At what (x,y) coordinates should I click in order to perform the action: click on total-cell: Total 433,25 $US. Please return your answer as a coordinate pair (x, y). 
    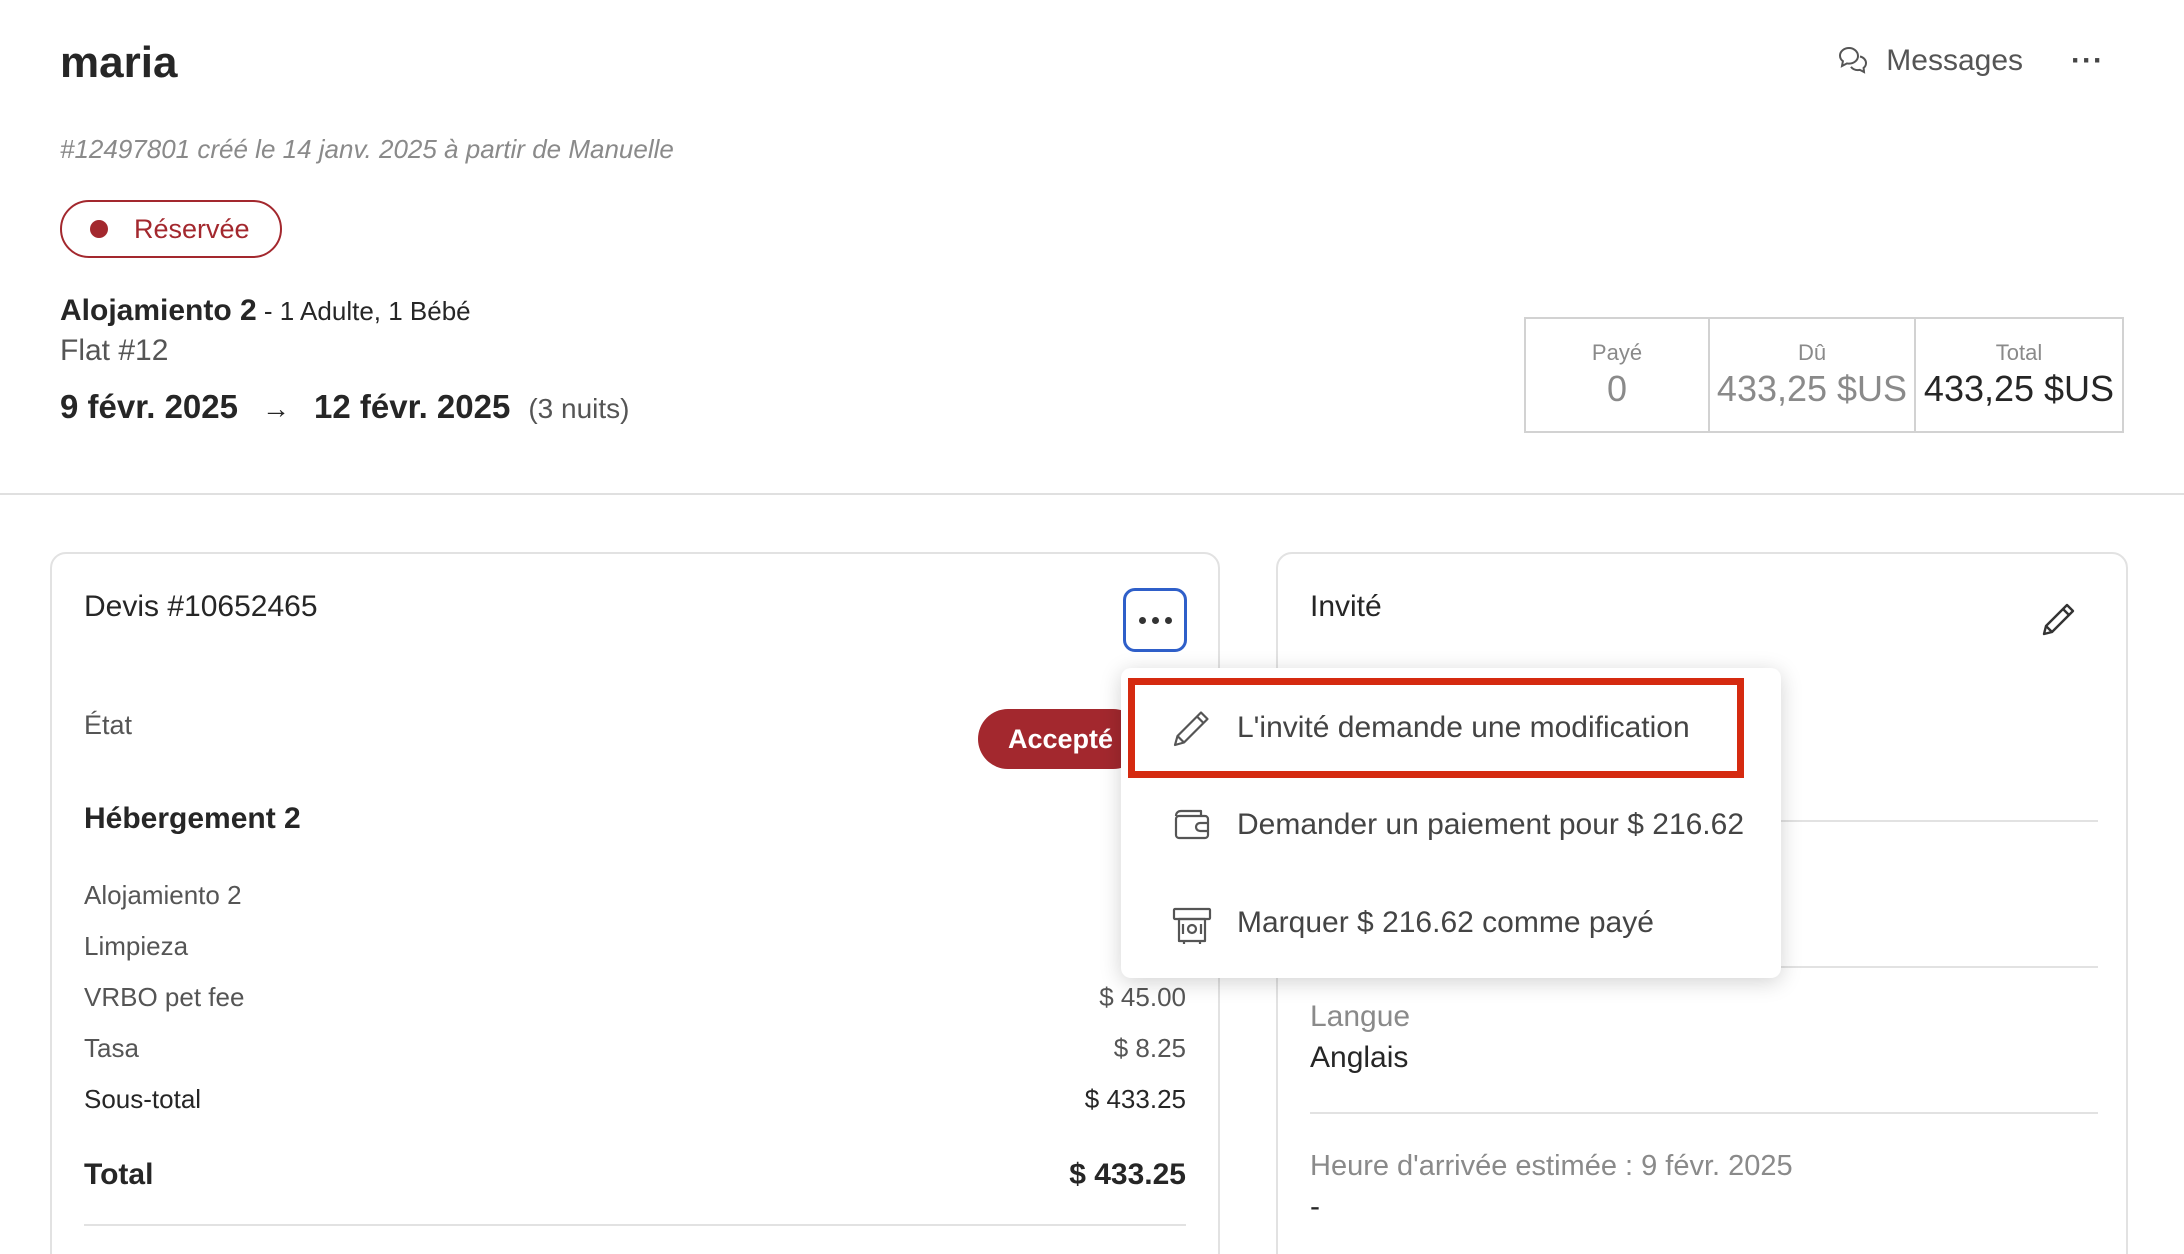
    Looking at the image, I should click on (2019, 375).